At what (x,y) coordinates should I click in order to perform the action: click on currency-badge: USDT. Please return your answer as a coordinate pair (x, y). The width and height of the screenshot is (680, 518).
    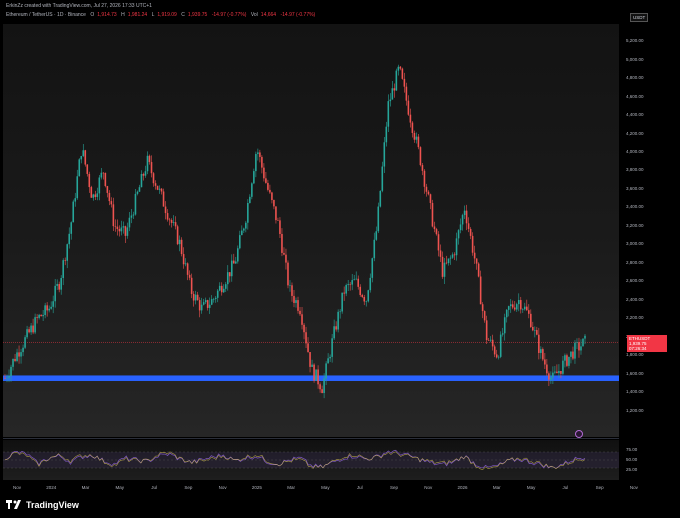
    Looking at the image, I should click on (639, 17).